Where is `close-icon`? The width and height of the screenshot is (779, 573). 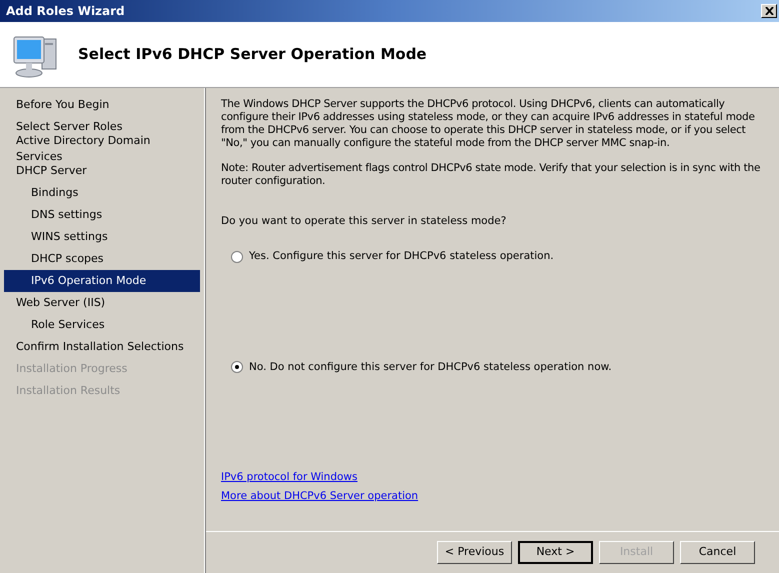
close-icon is located at coordinates (769, 11).